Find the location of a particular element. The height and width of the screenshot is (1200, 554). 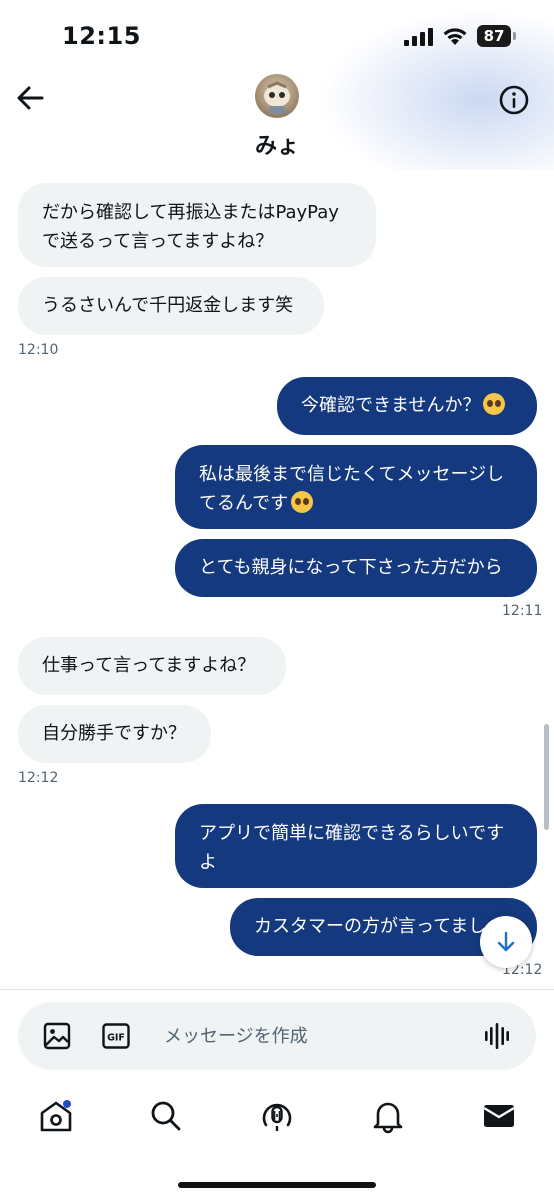

composer-divider is located at coordinates (277, 989).